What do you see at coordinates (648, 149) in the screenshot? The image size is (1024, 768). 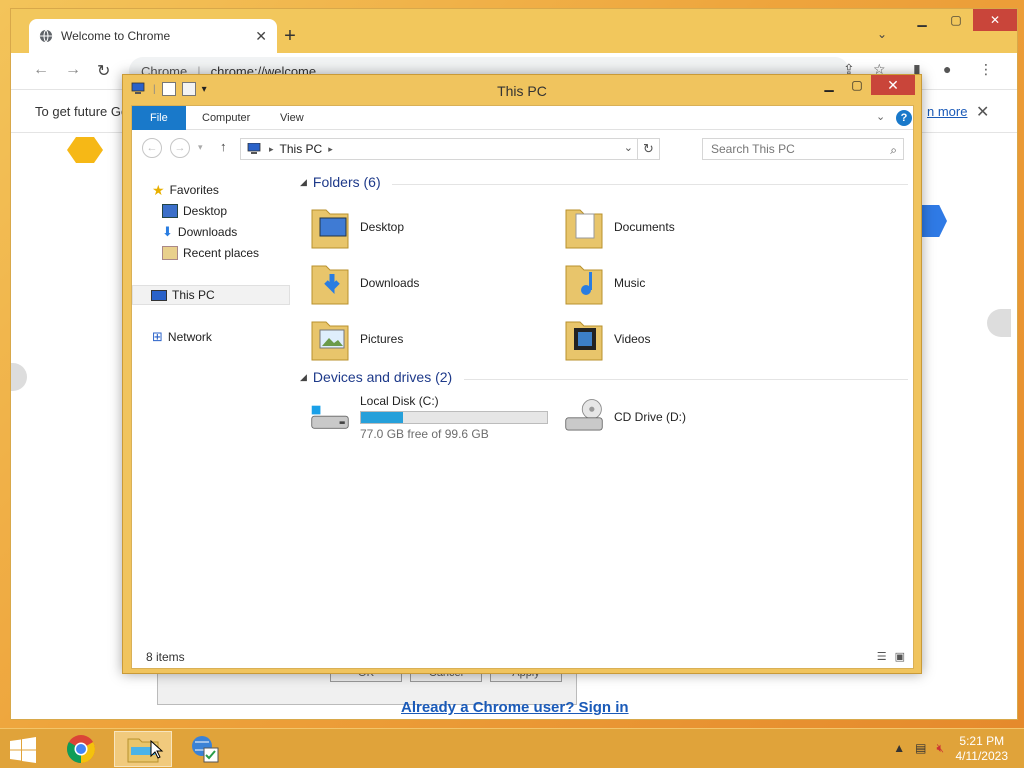 I see `refresh-icon: ↻` at bounding box center [648, 149].